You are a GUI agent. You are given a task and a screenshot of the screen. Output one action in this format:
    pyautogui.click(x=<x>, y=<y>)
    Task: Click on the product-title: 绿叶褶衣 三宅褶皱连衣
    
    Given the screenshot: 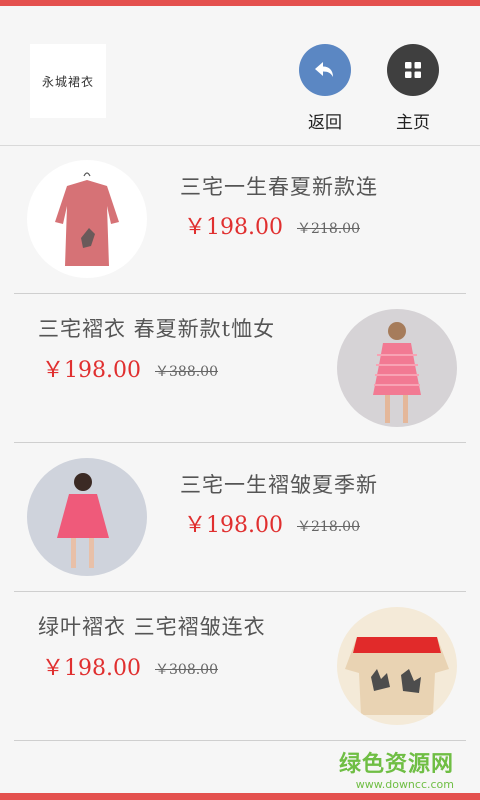 What is the action you would take?
    pyautogui.click(x=152, y=626)
    